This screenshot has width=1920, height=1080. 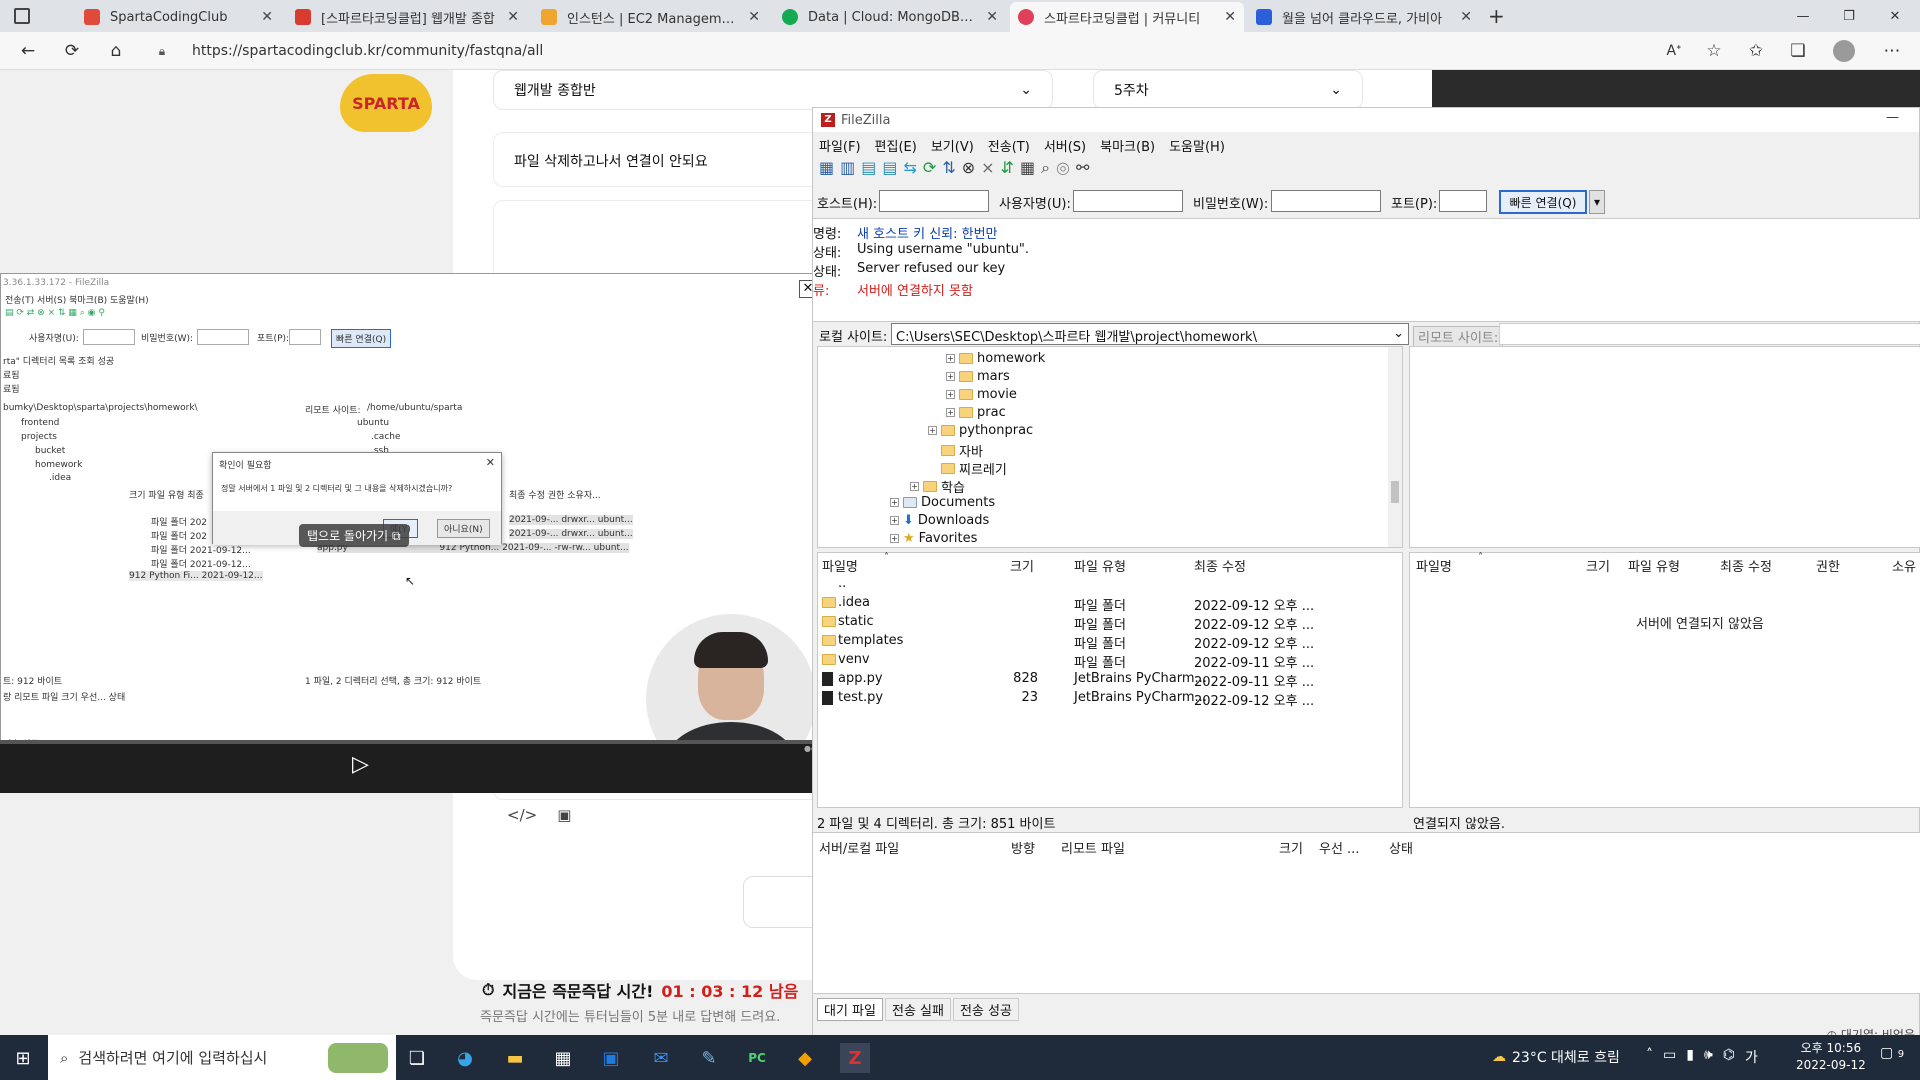 I want to click on toggle-log-icon: ▥, so click(x=847, y=168).